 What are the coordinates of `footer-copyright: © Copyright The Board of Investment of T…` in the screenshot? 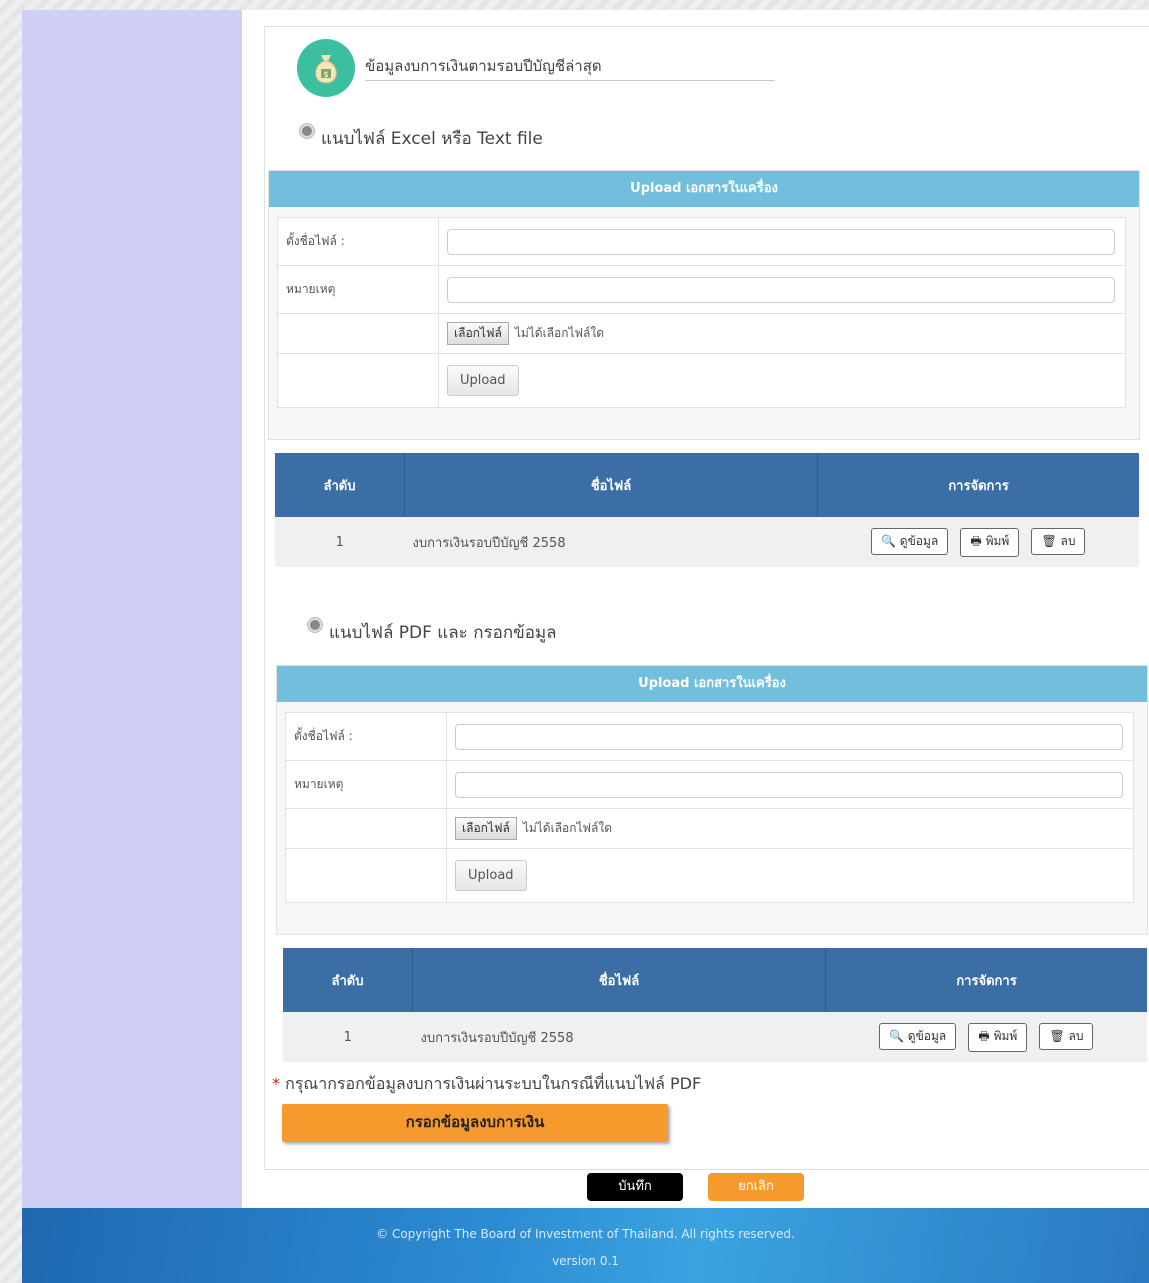 It's located at (585, 1234).